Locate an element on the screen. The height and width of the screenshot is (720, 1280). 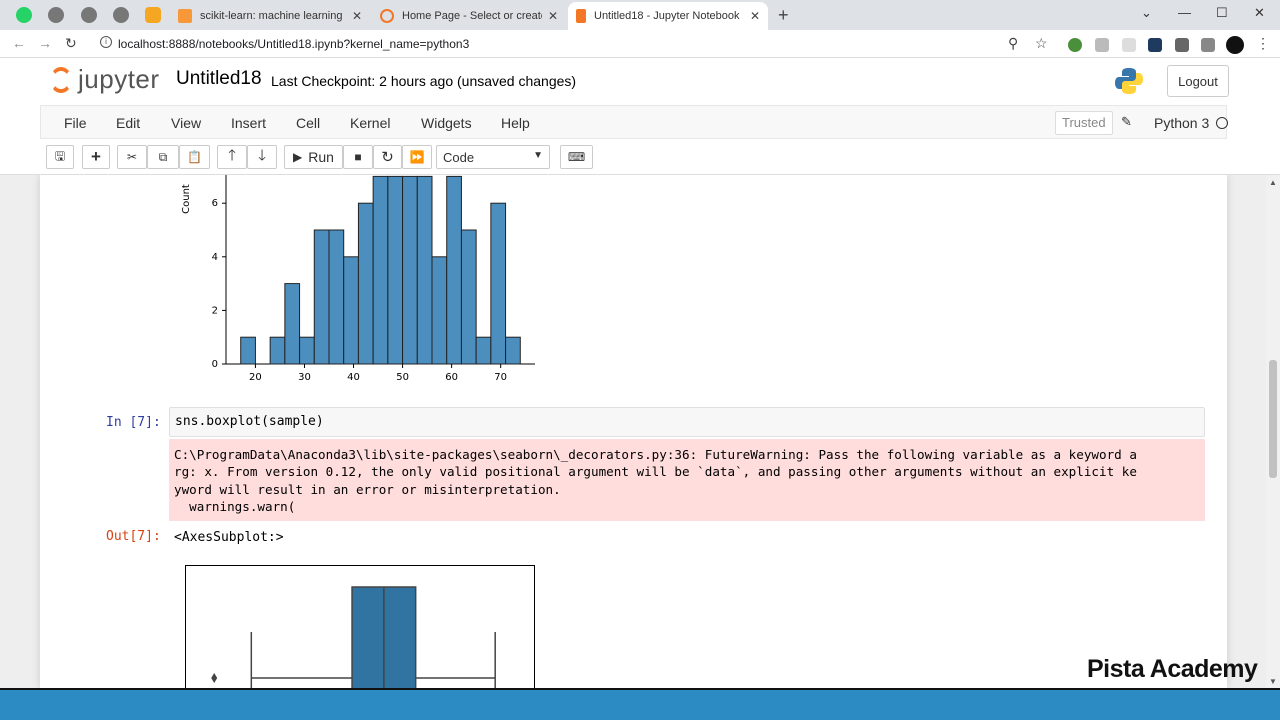
x-tick-label: 70 is located at coordinates (500, 377).